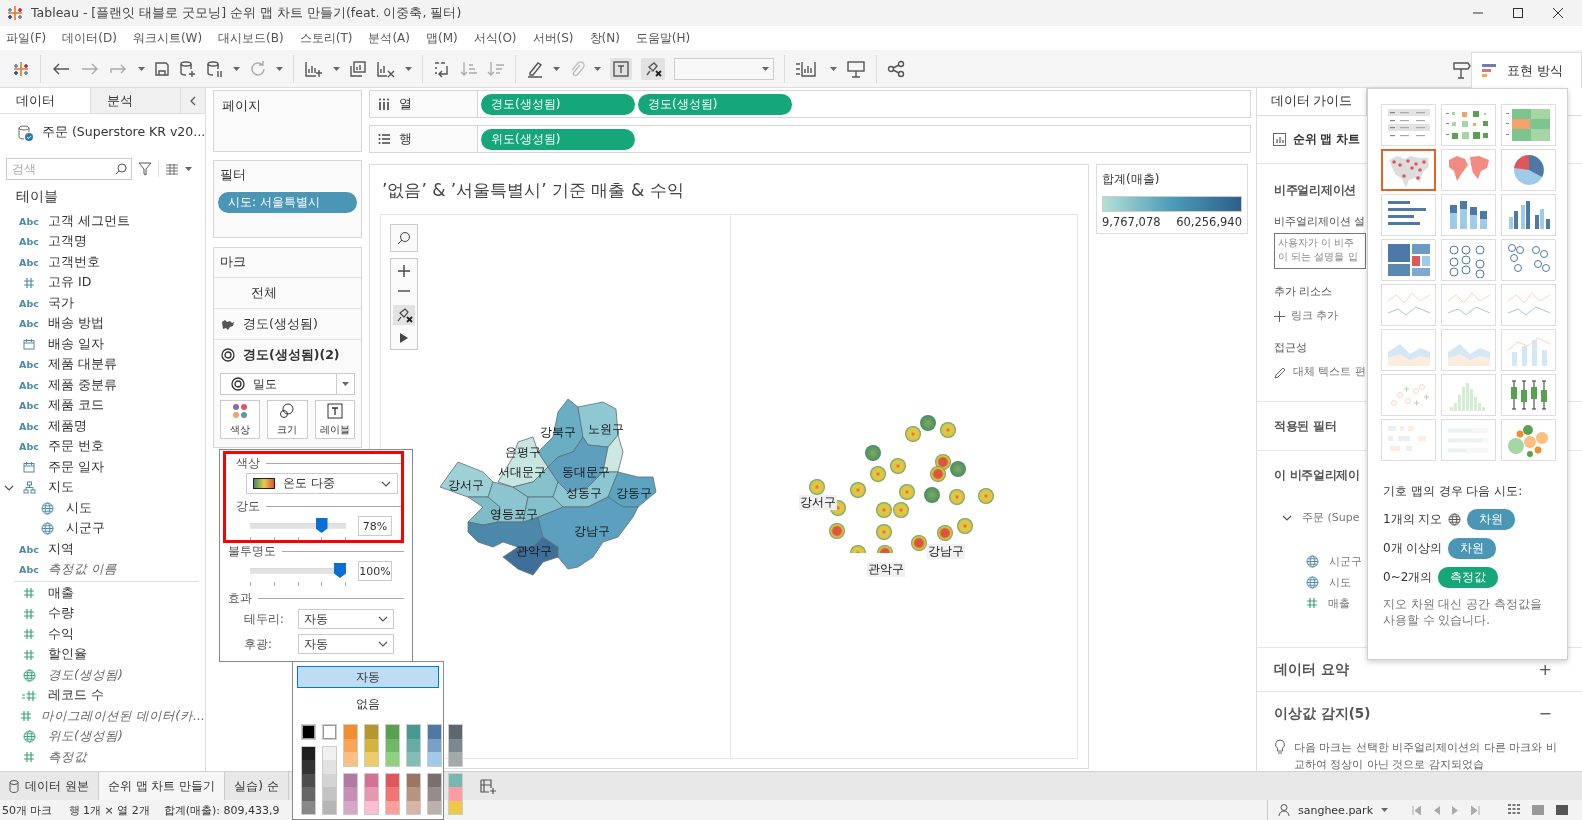  Describe the element at coordinates (1475, 810) in the screenshot. I see `last-page-icon` at that location.